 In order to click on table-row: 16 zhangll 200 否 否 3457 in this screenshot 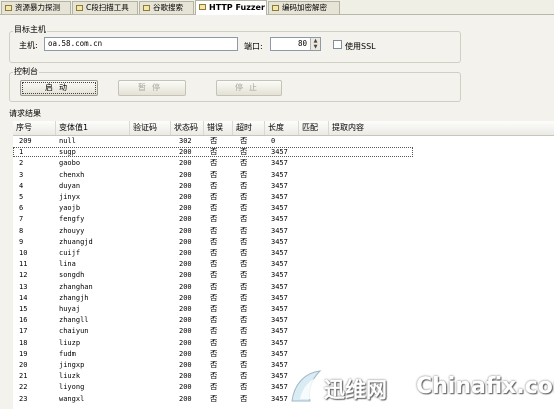, I will do `click(283, 320)`.